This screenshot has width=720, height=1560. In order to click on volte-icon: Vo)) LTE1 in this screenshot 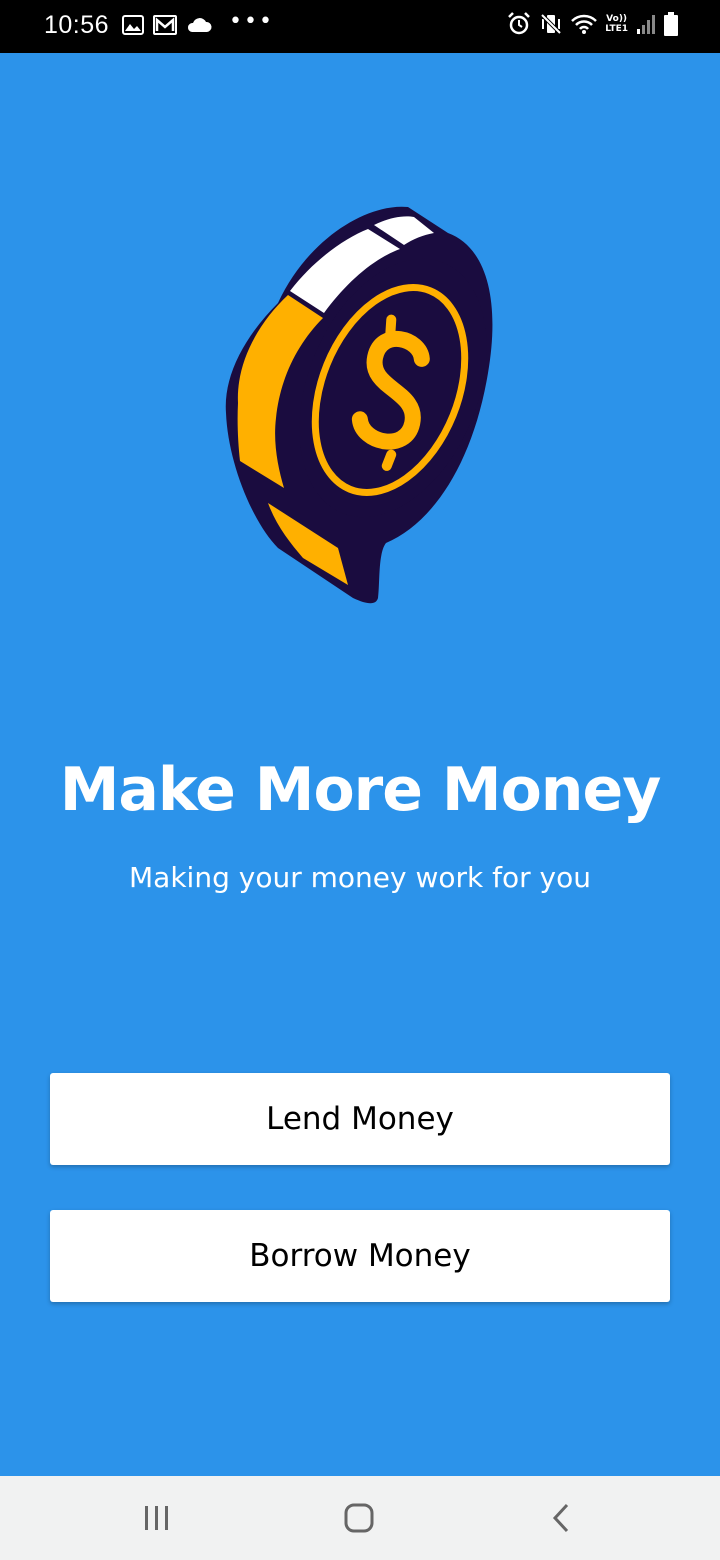, I will do `click(616, 24)`.